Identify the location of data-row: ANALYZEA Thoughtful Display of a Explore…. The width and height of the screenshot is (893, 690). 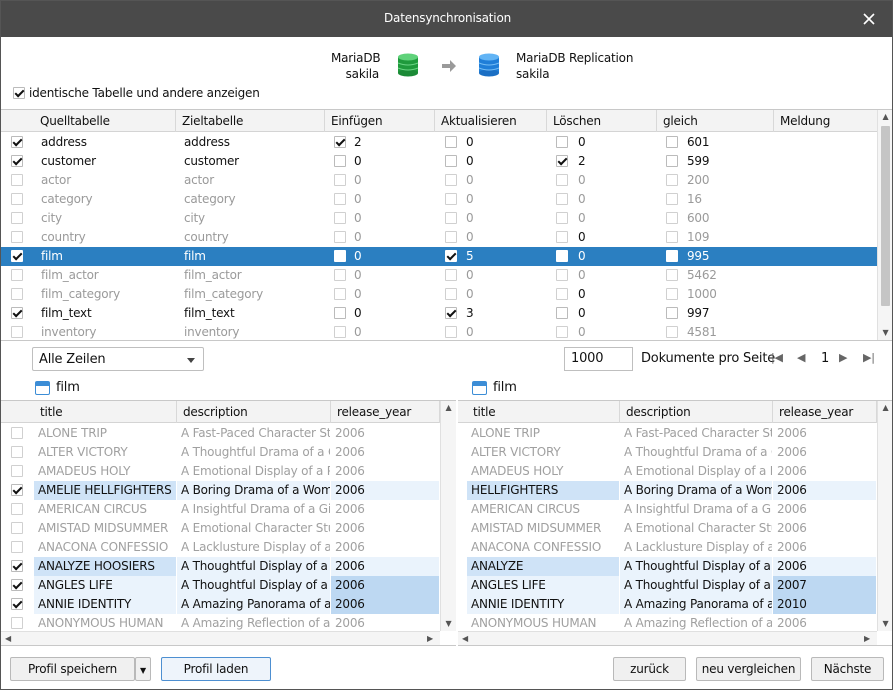
(667, 566).